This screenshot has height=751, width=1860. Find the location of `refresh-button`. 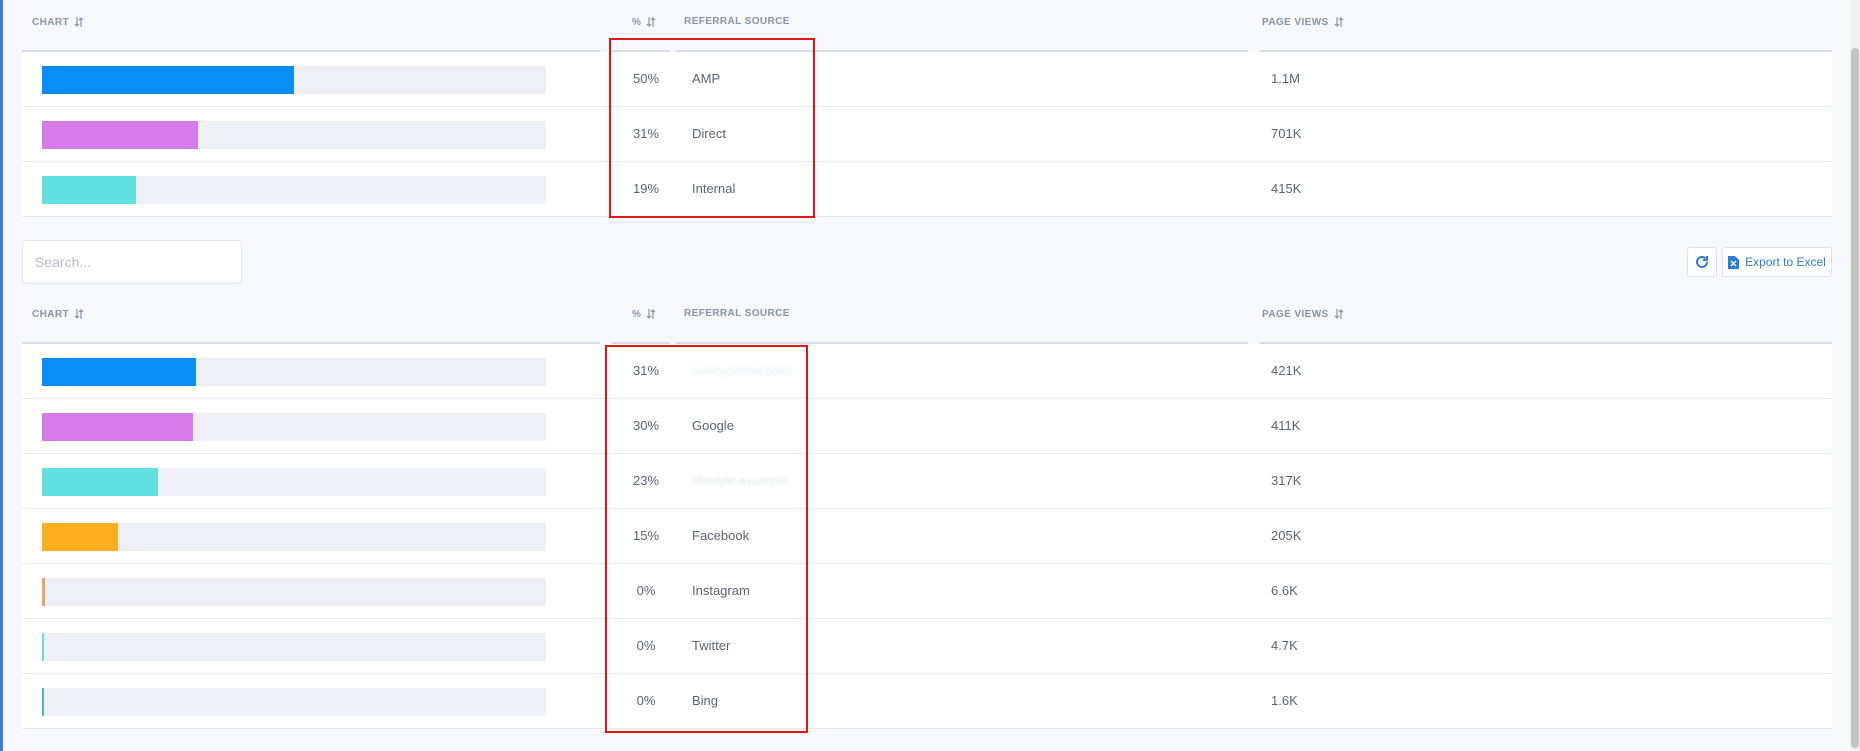

refresh-button is located at coordinates (1702, 262).